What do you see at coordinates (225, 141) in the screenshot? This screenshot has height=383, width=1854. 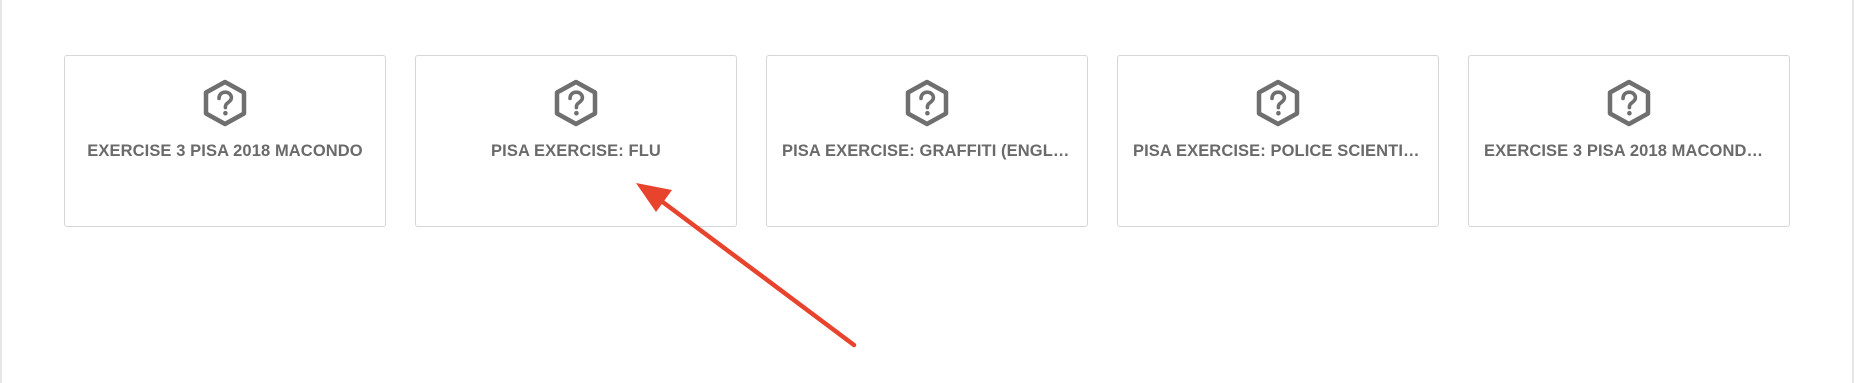 I see `exercise-card: EXERCISE 3 PISA 2018 MACONDO` at bounding box center [225, 141].